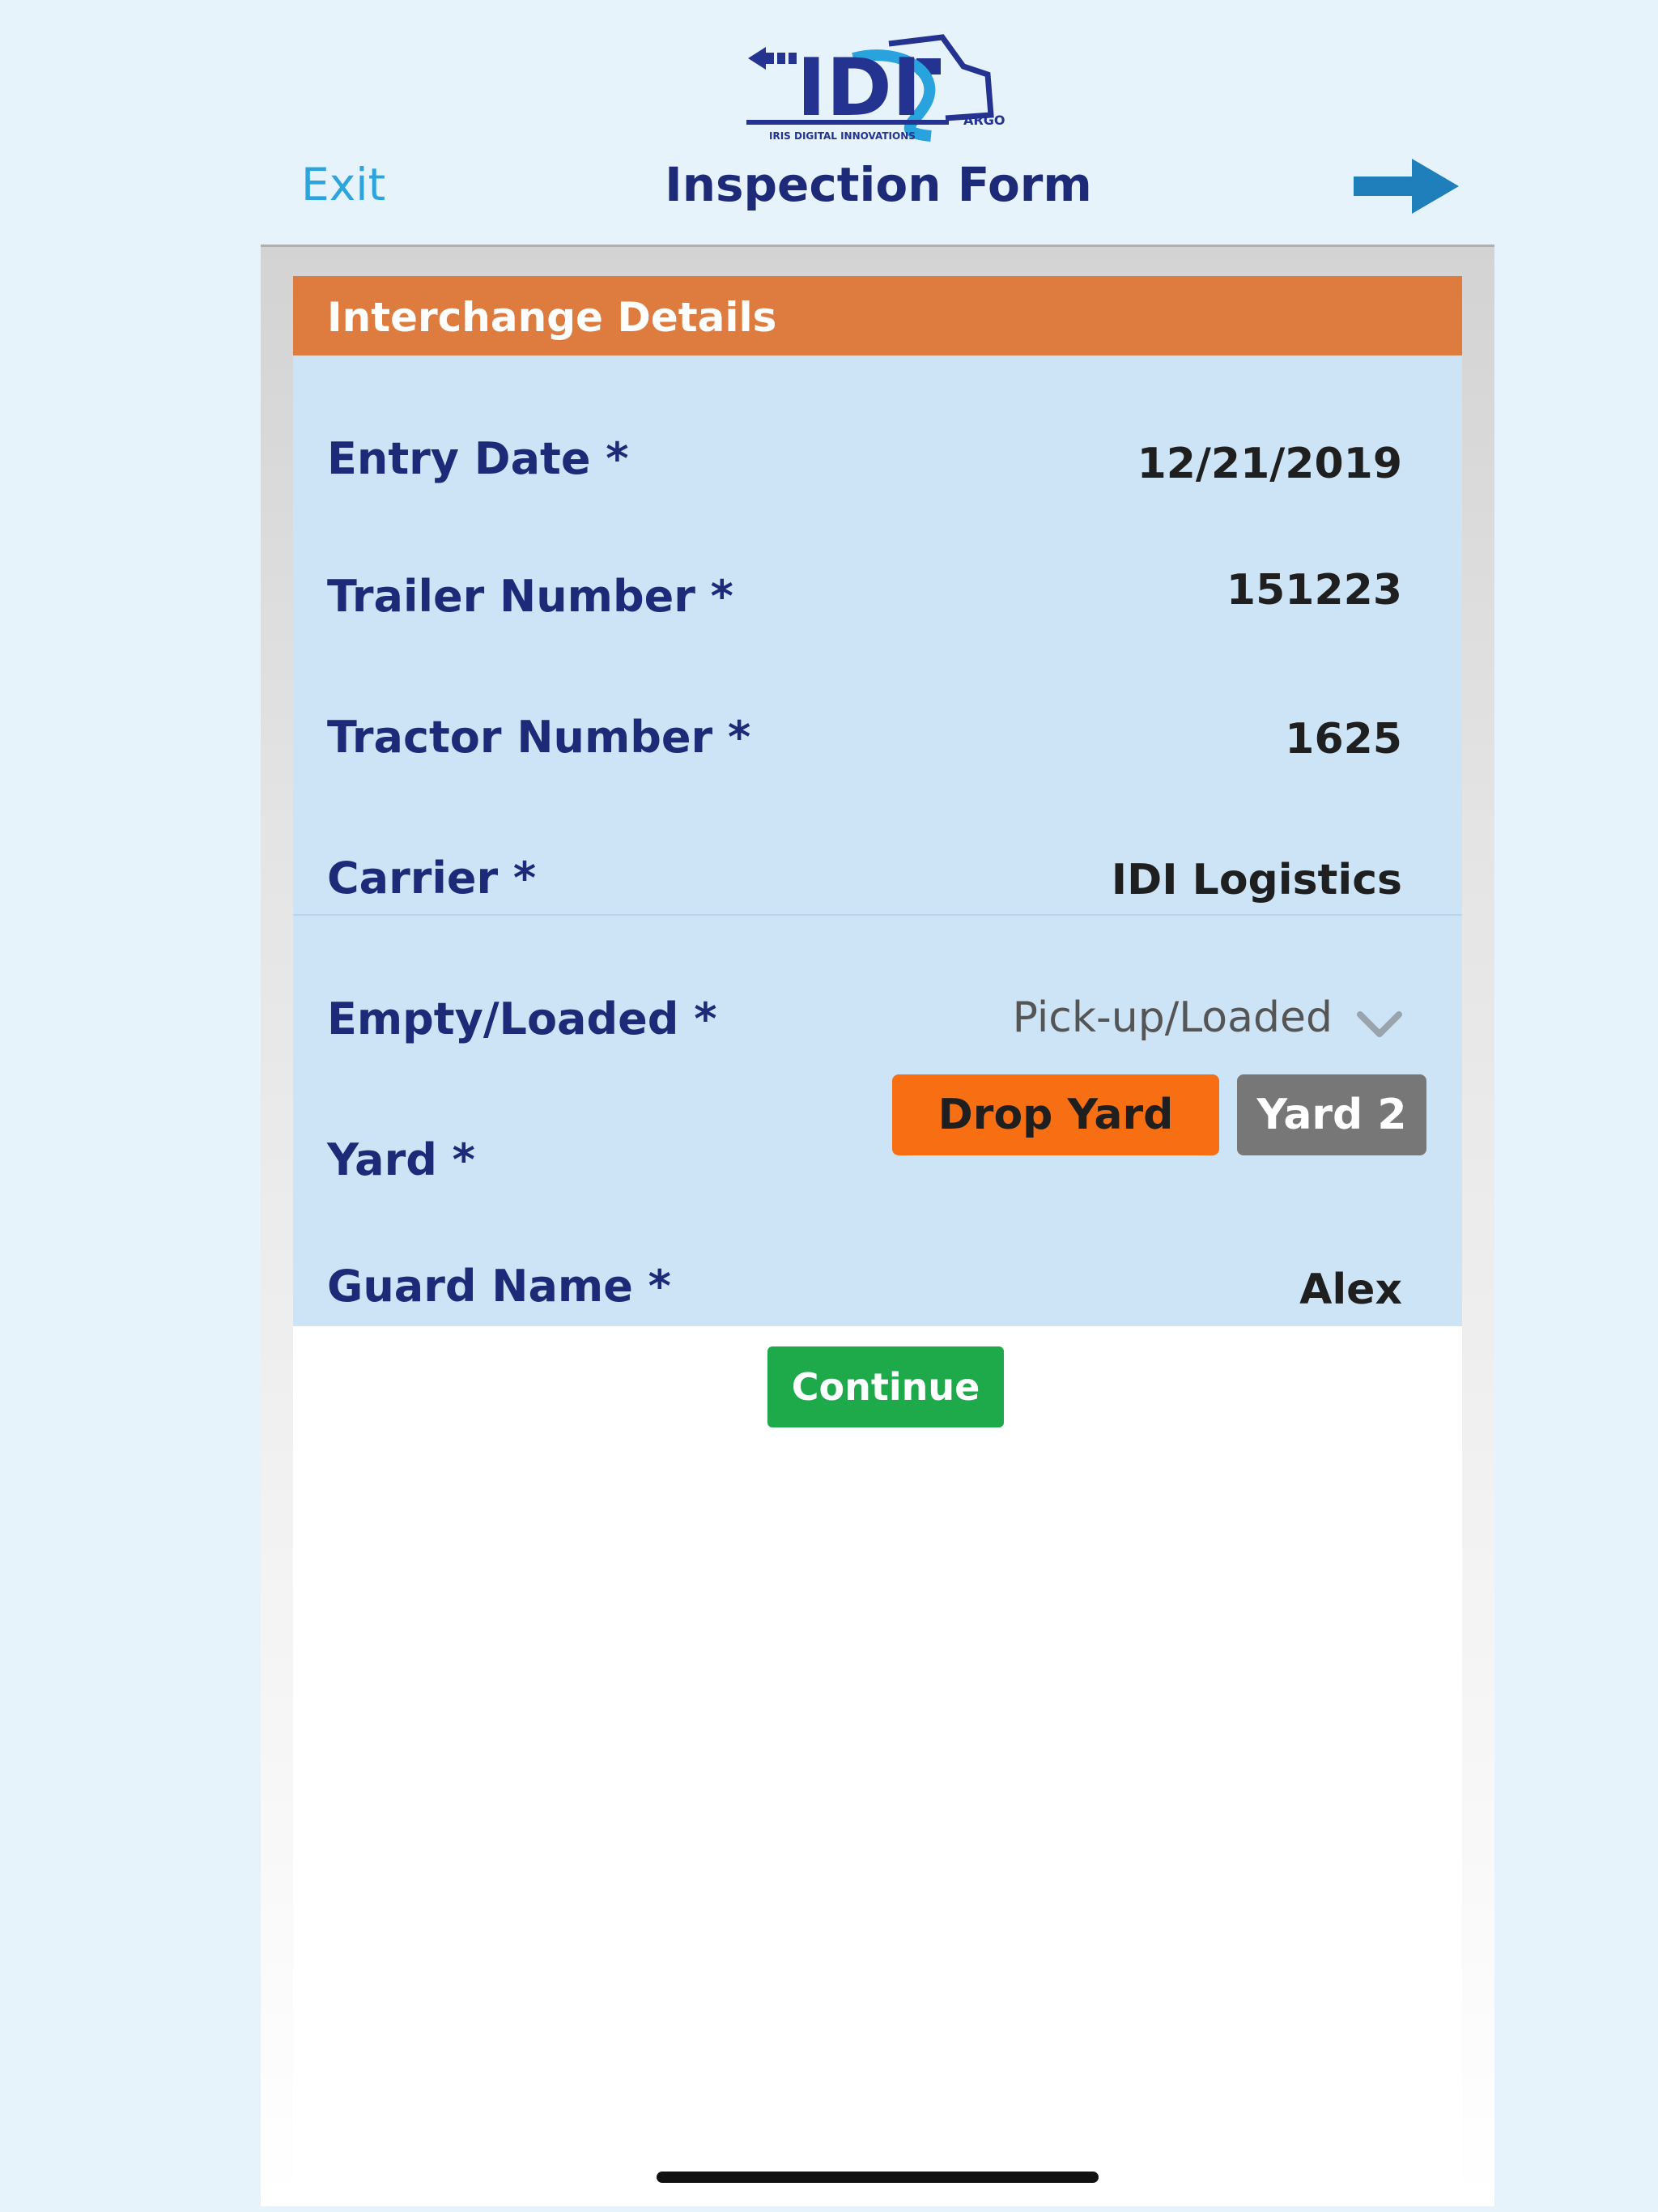  What do you see at coordinates (530, 597) in the screenshot?
I see `trailer-number-label: Trailer Number *` at bounding box center [530, 597].